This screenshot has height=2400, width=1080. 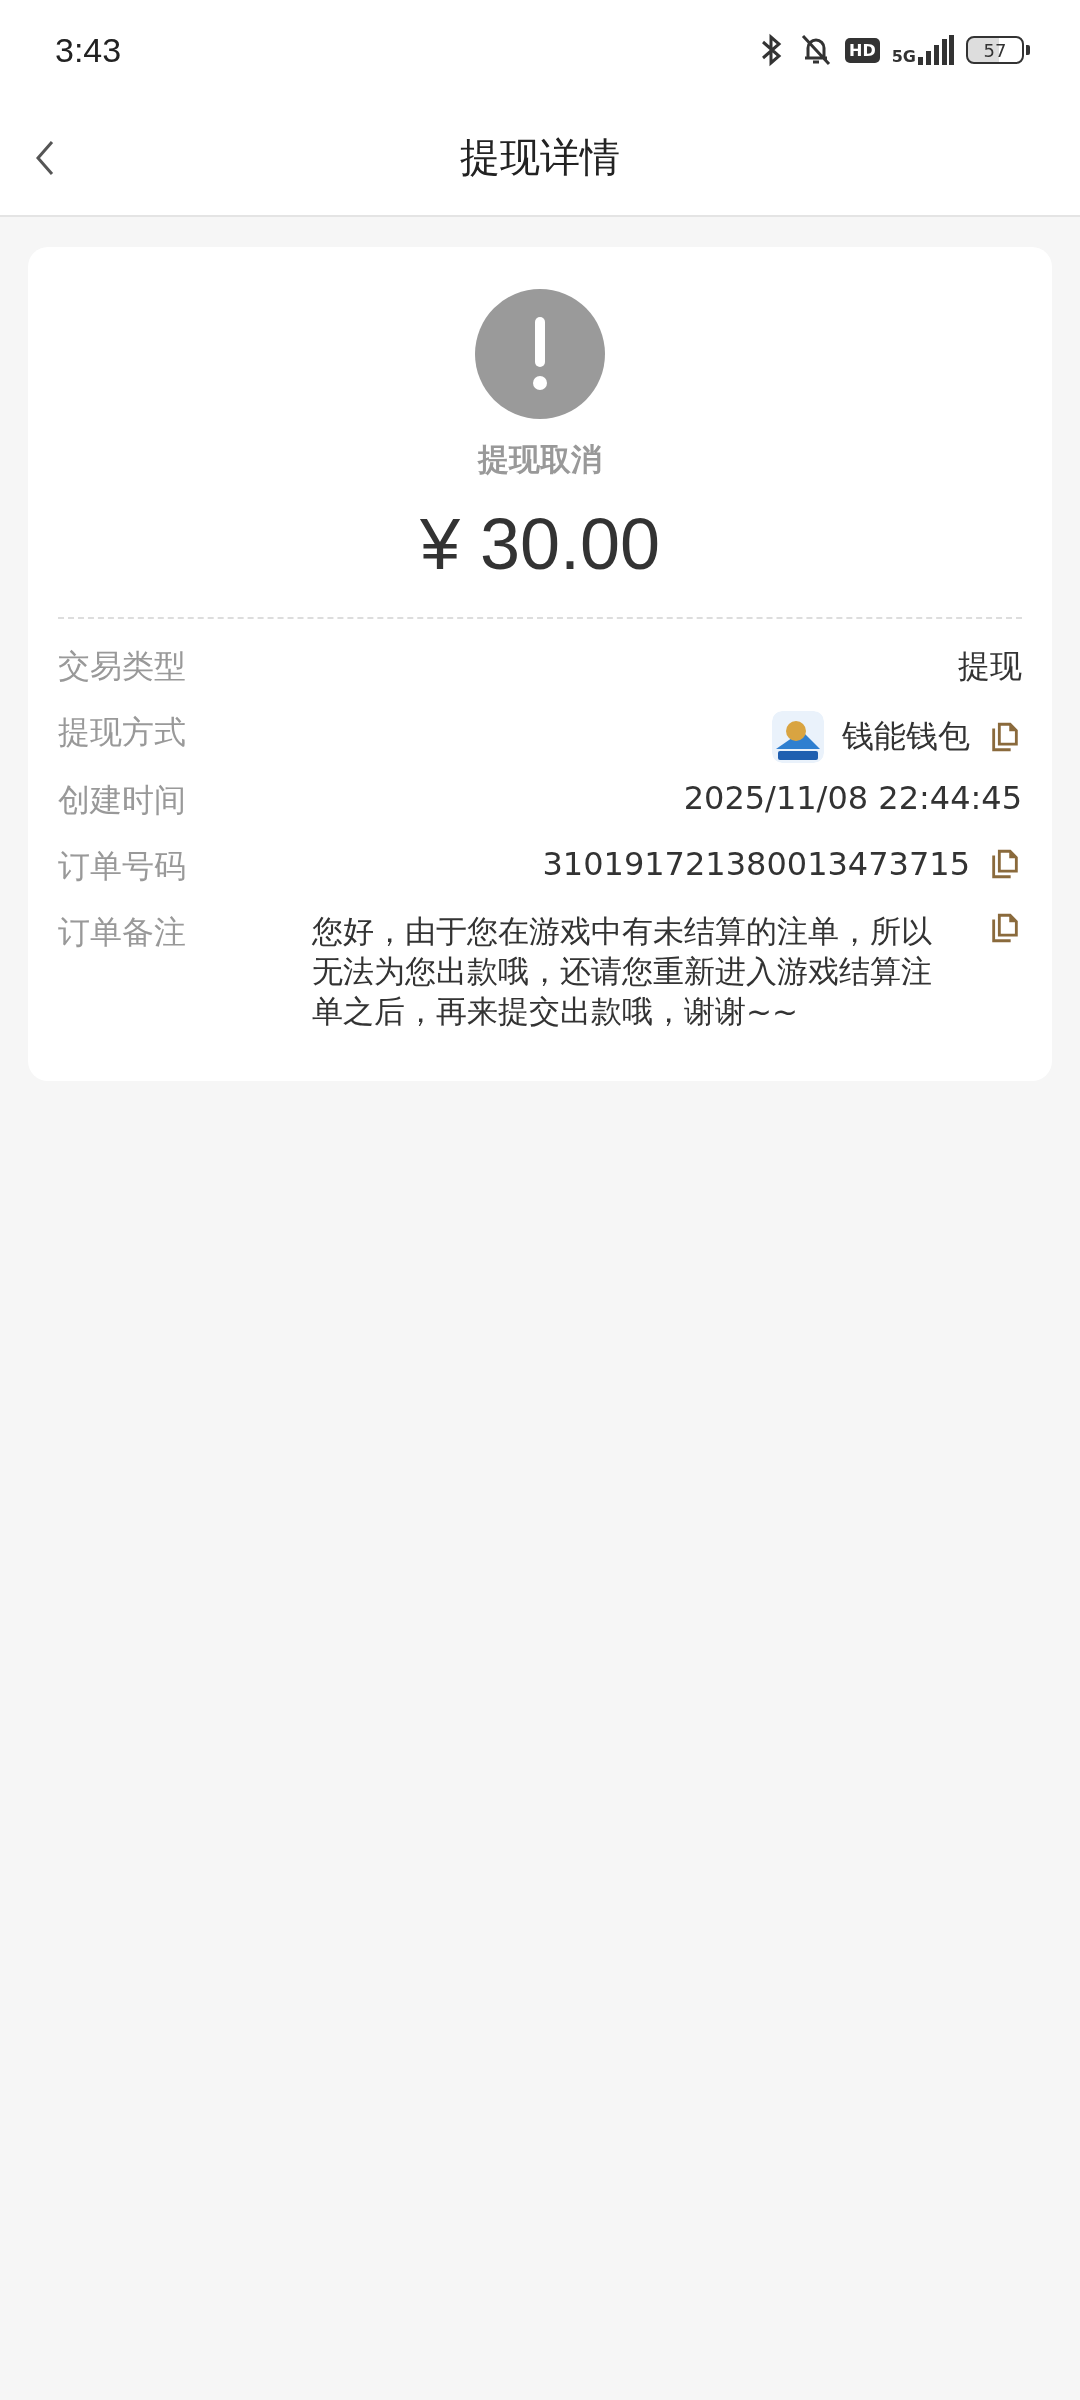 I want to click on note-text: 您好，由于您在游戏中有未结算的注单，所以无法为您出款哦，还请您重新进入游戏结算注单之后，再来提交出款哦，谢谢~~, so click(x=622, y=971).